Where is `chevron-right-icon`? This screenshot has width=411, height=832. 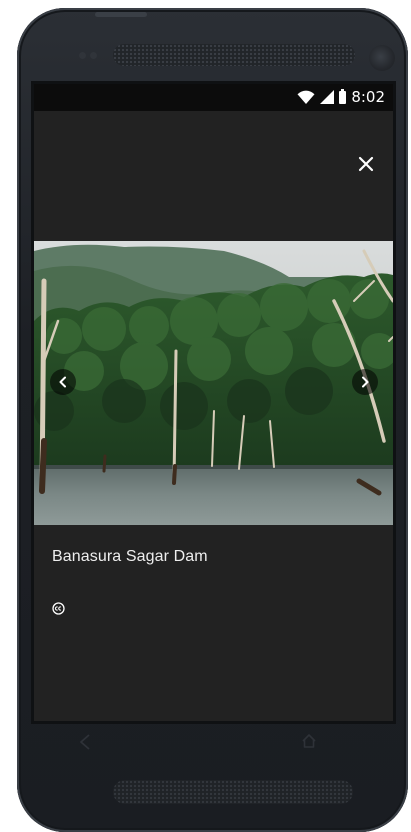
chevron-right-icon is located at coordinates (365, 382).